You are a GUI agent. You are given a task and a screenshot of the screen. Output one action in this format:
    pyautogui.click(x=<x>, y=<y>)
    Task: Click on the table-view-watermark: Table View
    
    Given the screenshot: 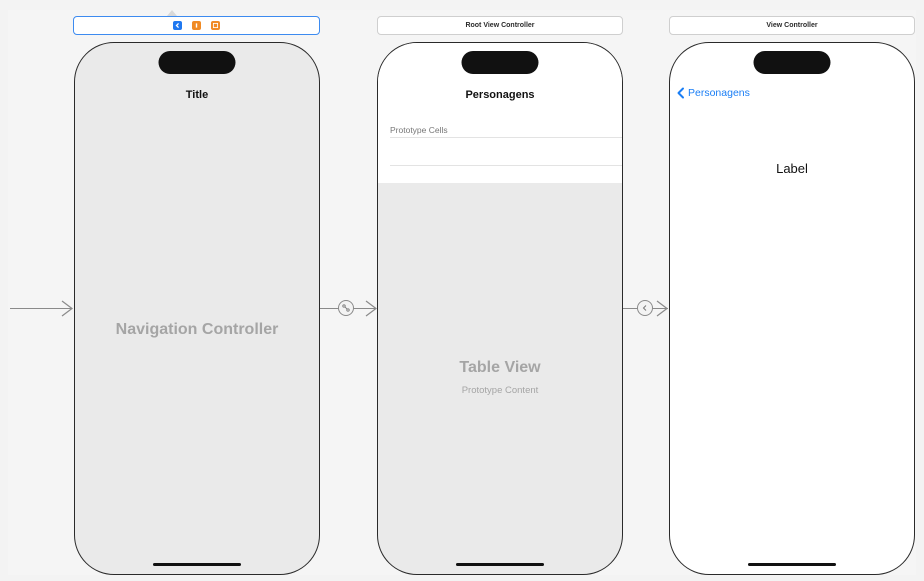 What is the action you would take?
    pyautogui.click(x=500, y=367)
    